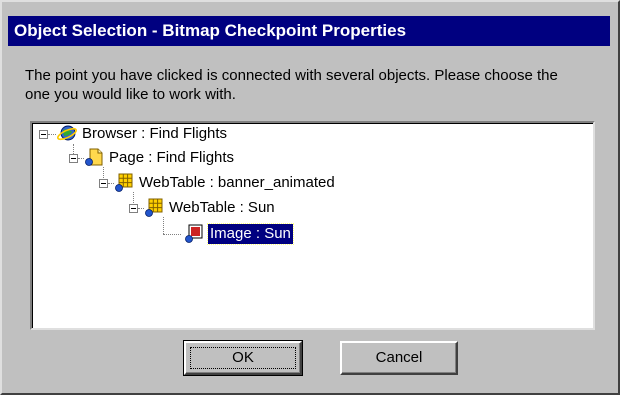  Describe the element at coordinates (237, 183) in the screenshot. I see `tree-node-webtable-banner: WebTable : banner_animated` at that location.